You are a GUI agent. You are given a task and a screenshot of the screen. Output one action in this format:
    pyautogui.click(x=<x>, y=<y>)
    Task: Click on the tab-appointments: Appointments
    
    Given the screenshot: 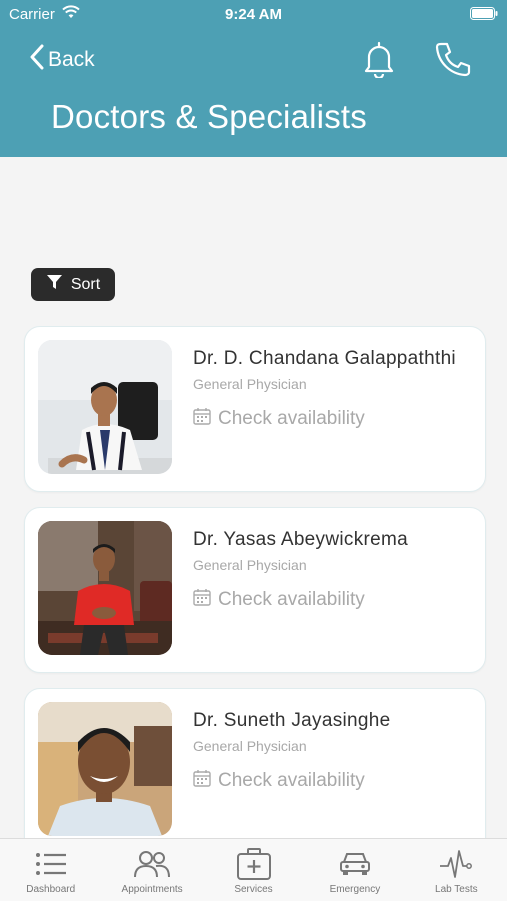 What is the action you would take?
    pyautogui.click(x=151, y=870)
    